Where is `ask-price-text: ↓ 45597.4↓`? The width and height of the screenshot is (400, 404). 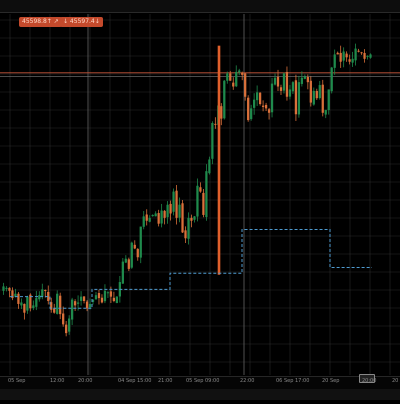 ask-price-text: ↓ 45597.4↓ is located at coordinates (81, 21).